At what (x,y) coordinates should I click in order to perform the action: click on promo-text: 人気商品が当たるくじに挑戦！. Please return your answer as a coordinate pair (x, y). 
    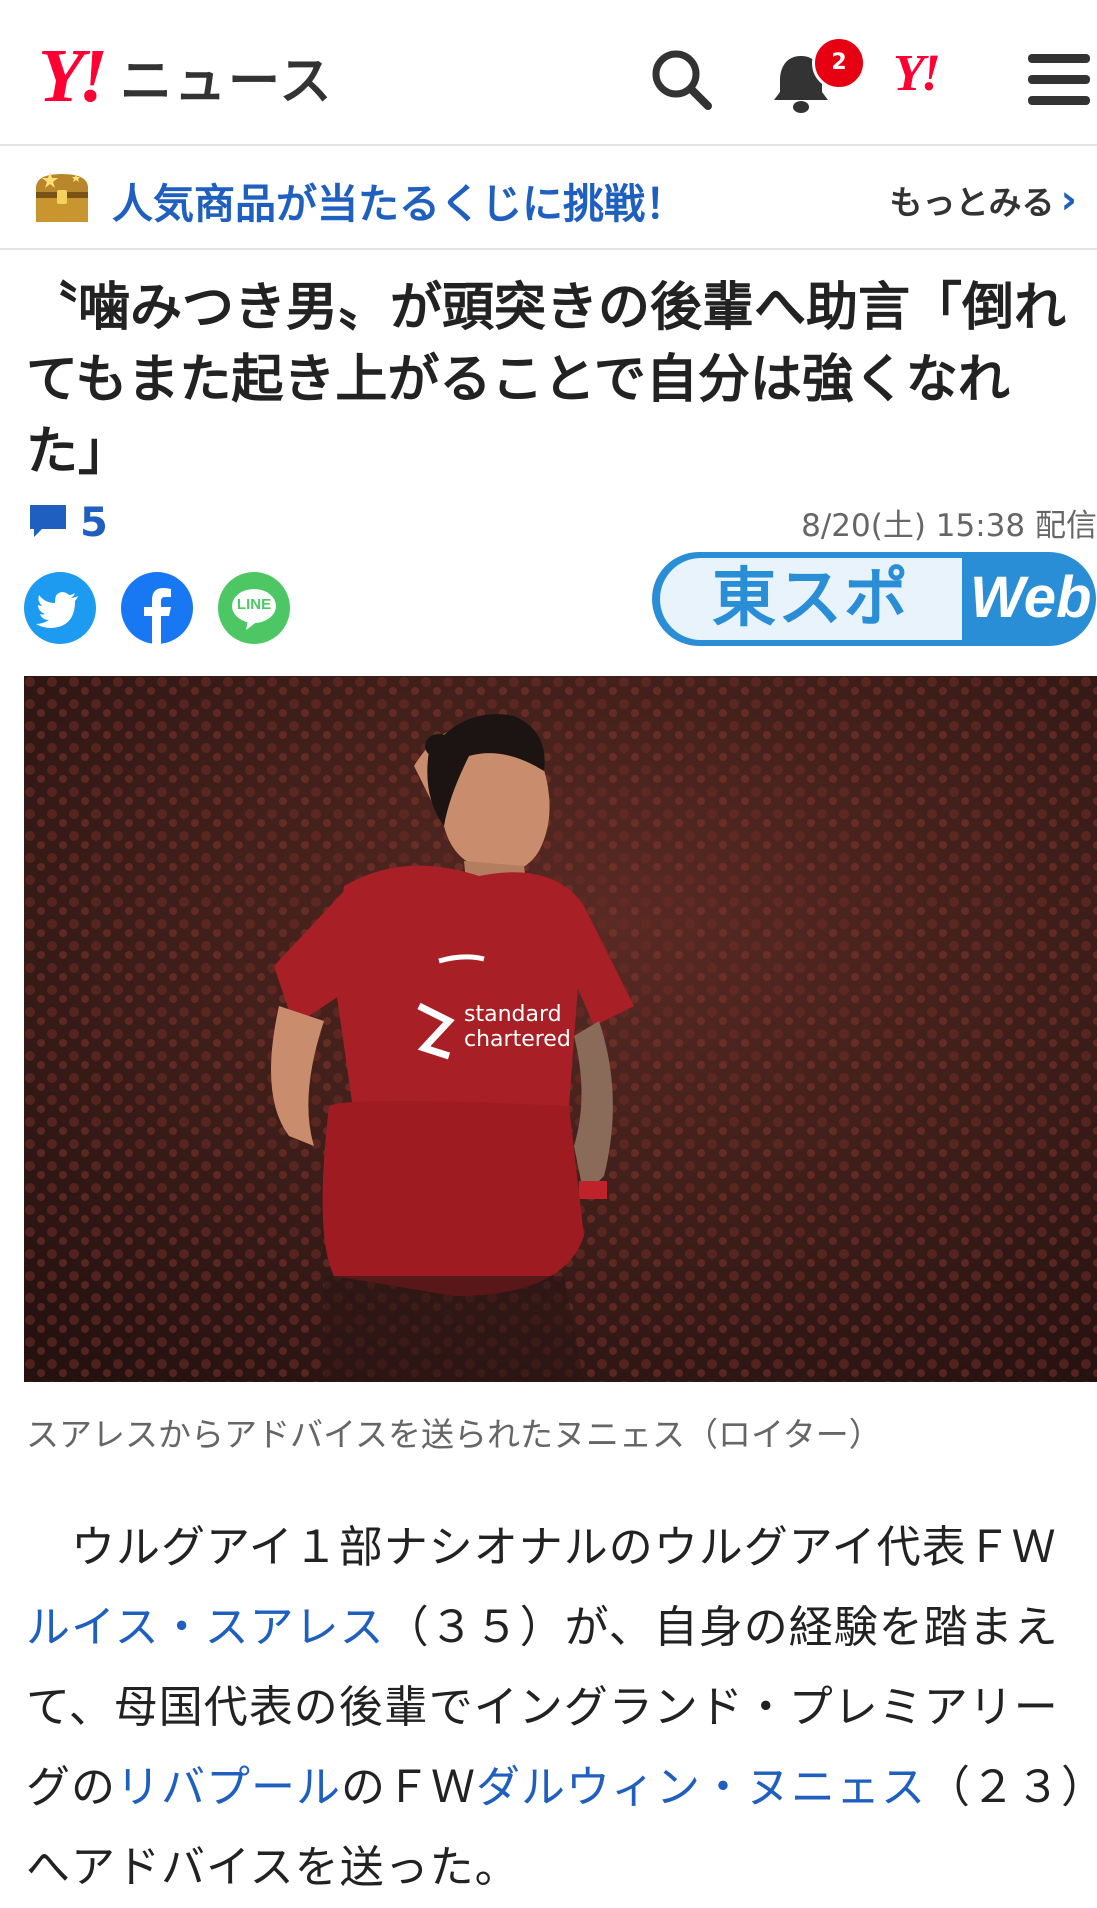
    Looking at the image, I should click on (399, 204).